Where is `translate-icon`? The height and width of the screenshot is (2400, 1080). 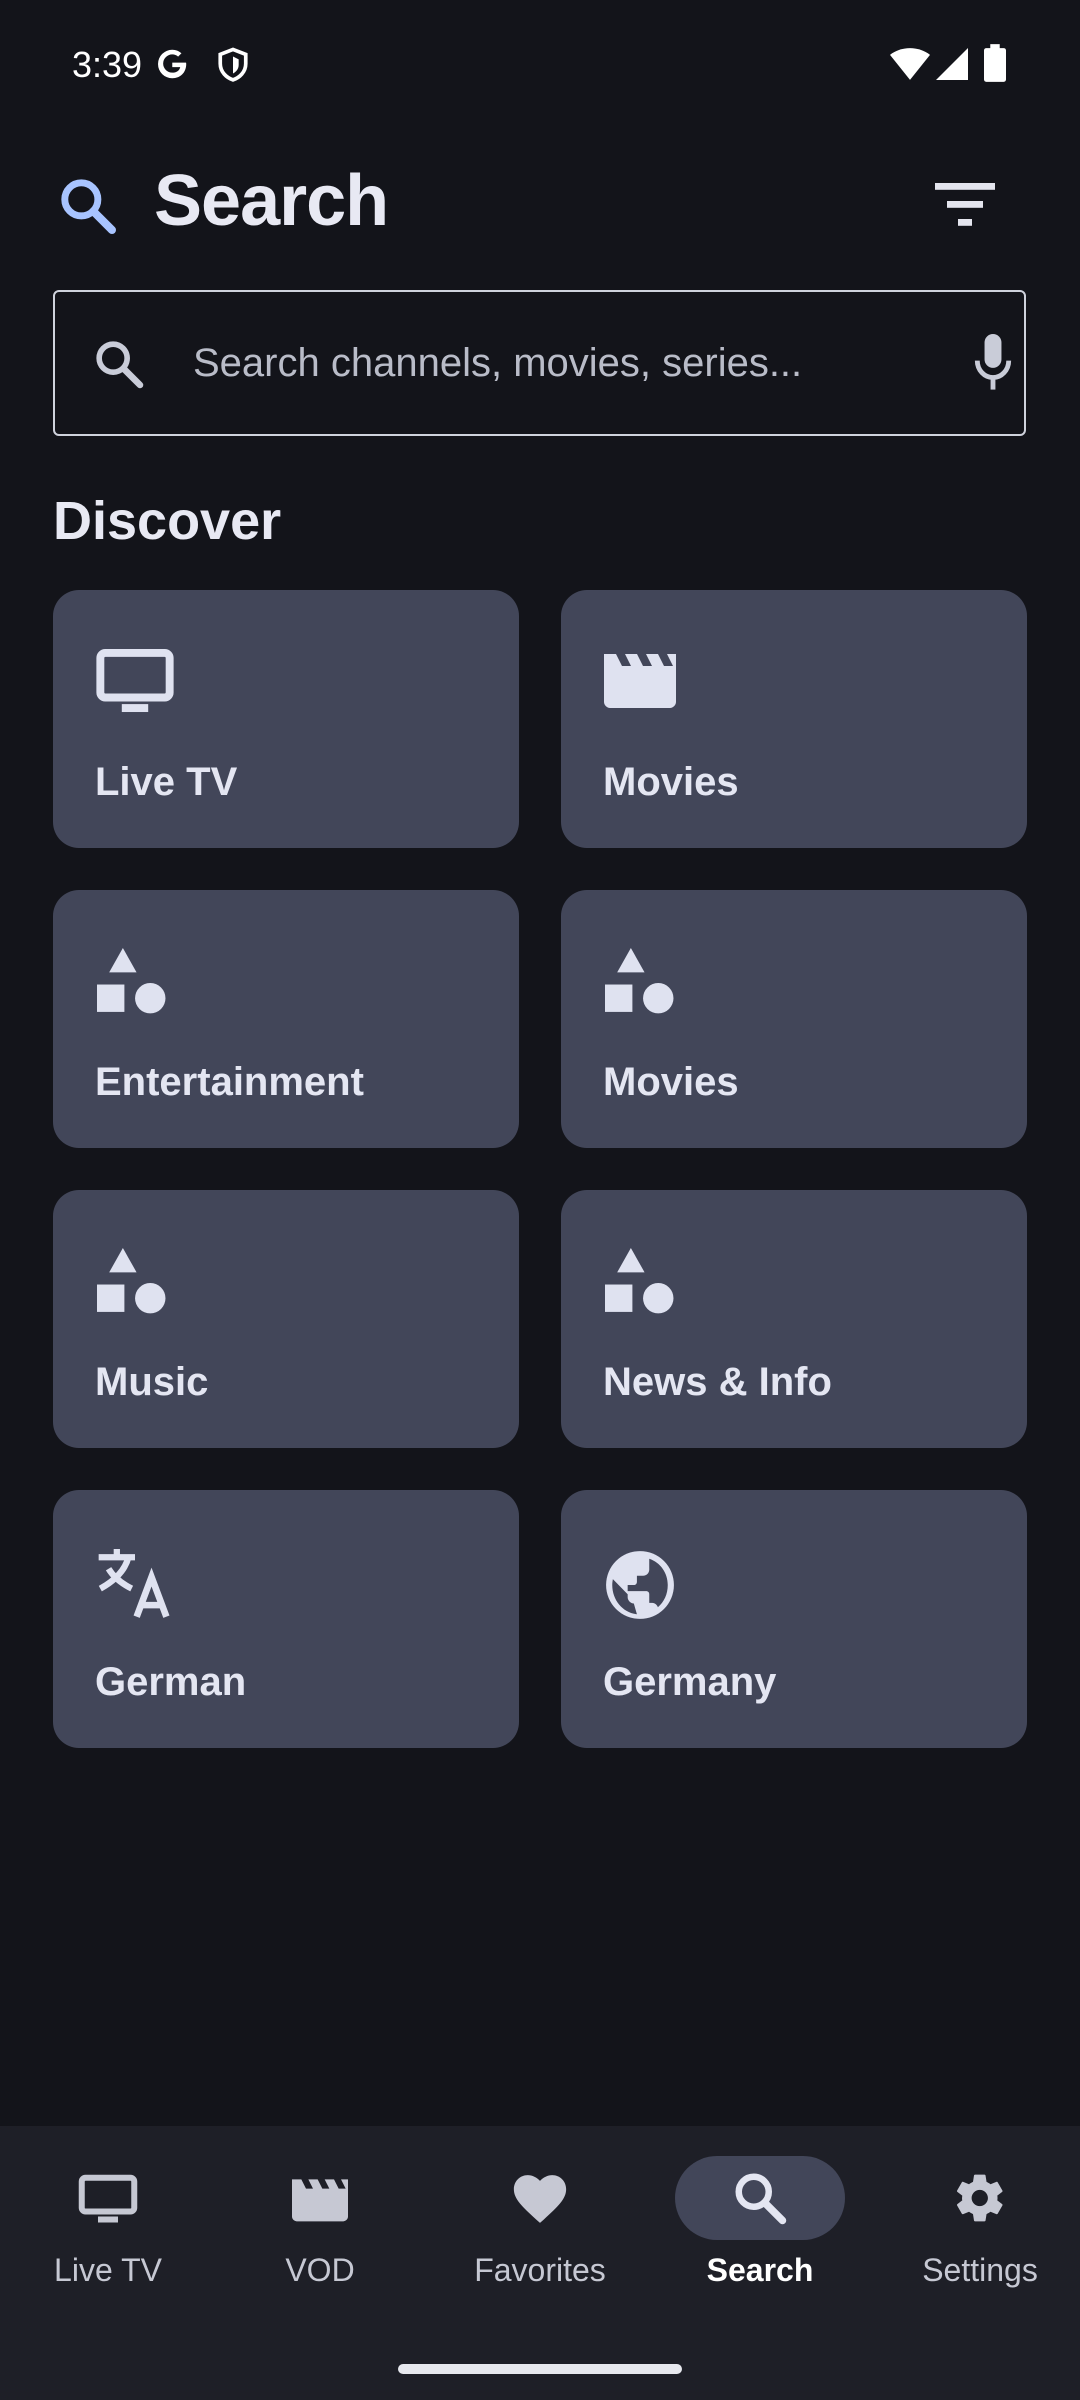
translate-icon is located at coordinates (135, 1584).